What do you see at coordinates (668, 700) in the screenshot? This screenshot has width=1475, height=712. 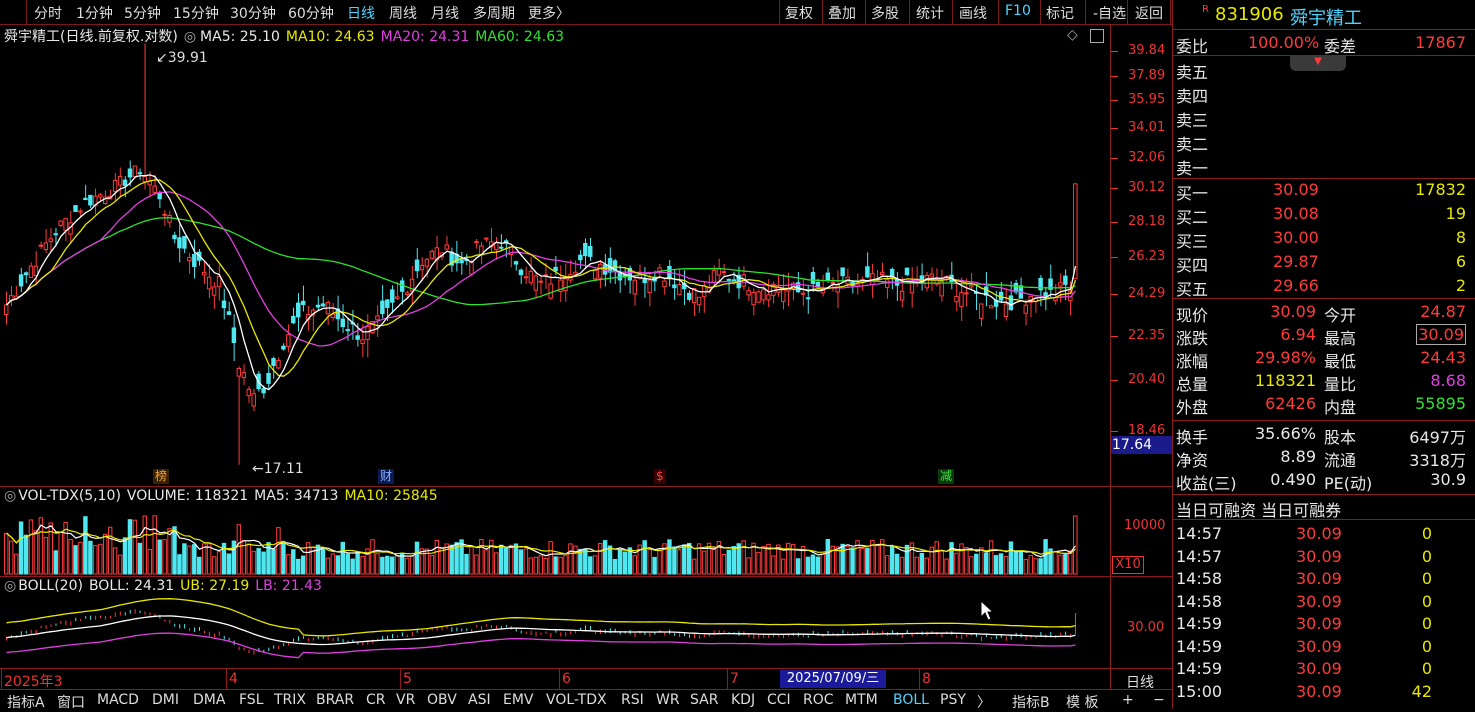 I see `indicator-tab-15: WR` at bounding box center [668, 700].